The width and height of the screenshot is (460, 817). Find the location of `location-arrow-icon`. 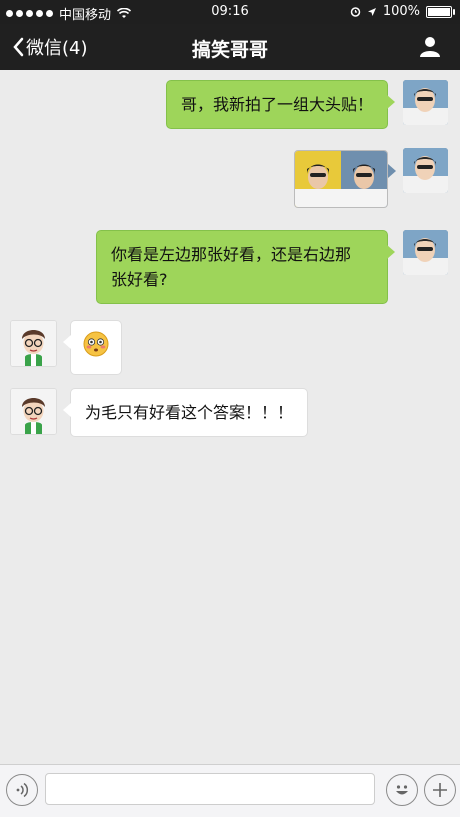

location-arrow-icon is located at coordinates (371, 11).